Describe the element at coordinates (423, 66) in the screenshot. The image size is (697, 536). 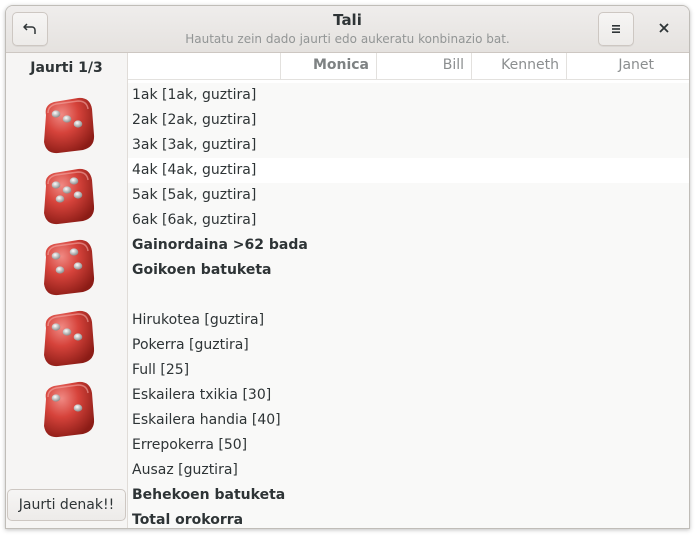
I see `player-column-header: Bill` at that location.